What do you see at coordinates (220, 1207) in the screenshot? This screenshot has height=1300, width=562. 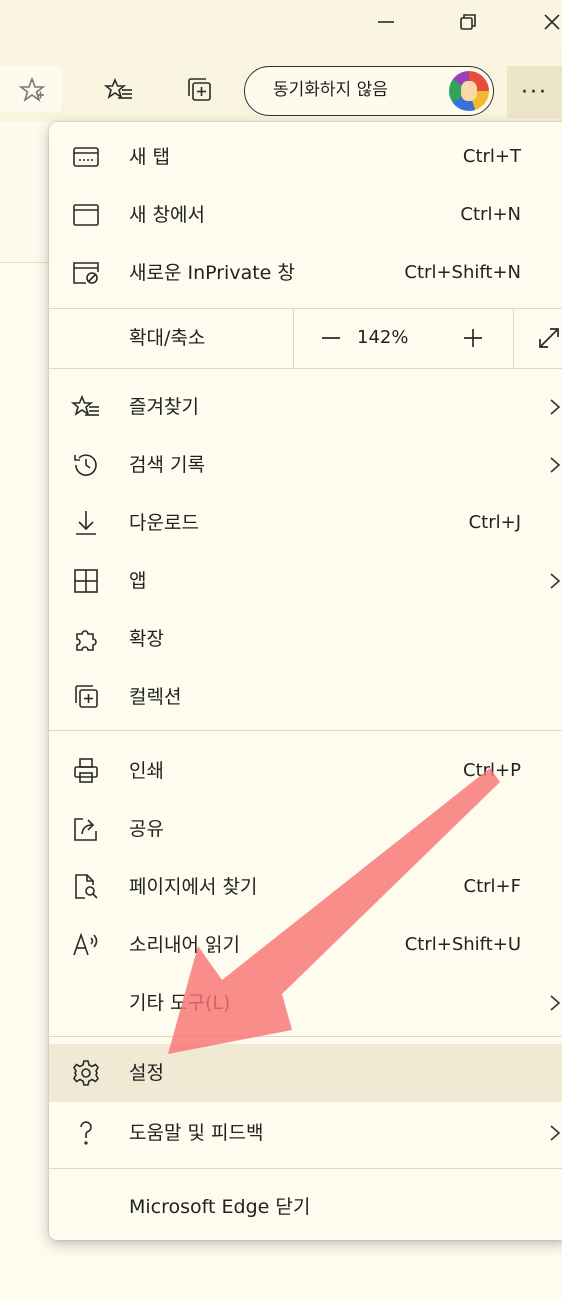 I see `menu-item-label: Microsoft Edge 닫기` at bounding box center [220, 1207].